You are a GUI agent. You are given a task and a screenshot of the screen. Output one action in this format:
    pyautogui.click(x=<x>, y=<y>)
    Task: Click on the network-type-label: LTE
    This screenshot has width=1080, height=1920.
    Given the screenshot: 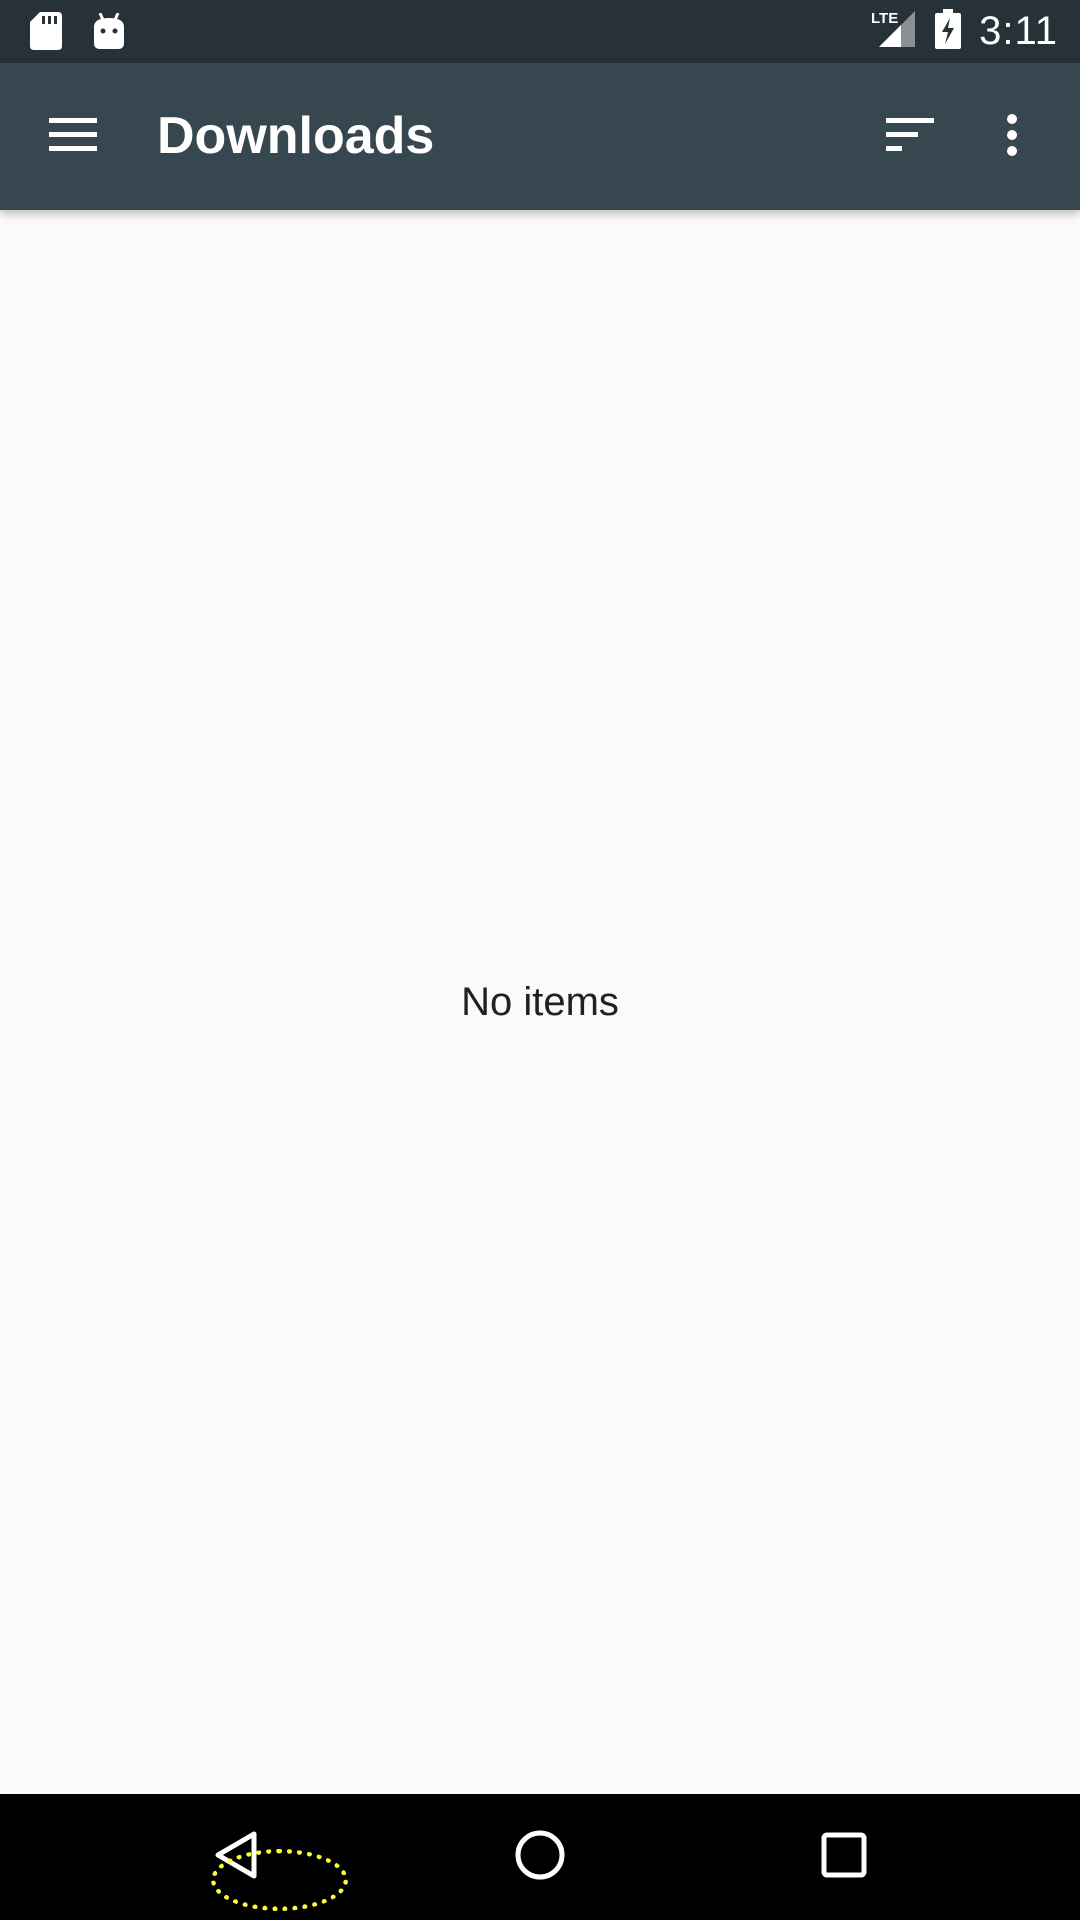 What is the action you would take?
    pyautogui.click(x=884, y=18)
    